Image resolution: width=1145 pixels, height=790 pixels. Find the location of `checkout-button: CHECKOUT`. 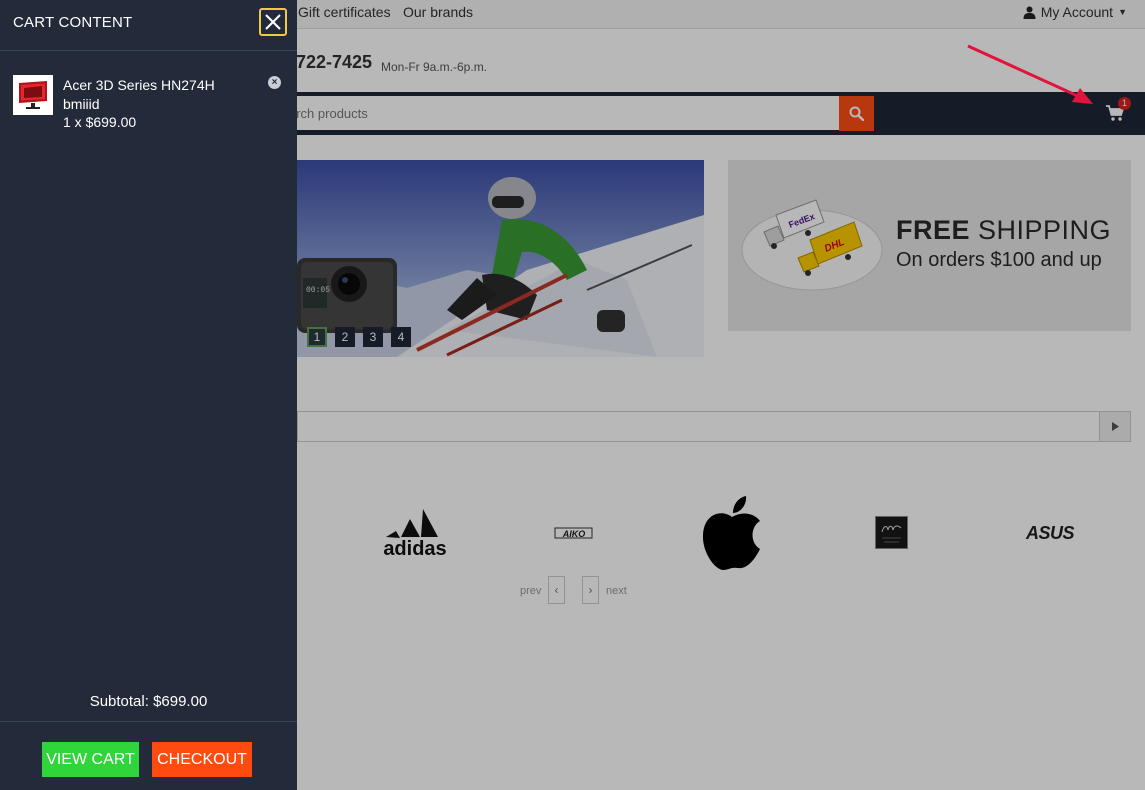

checkout-button: CHECKOUT is located at coordinates (202, 759).